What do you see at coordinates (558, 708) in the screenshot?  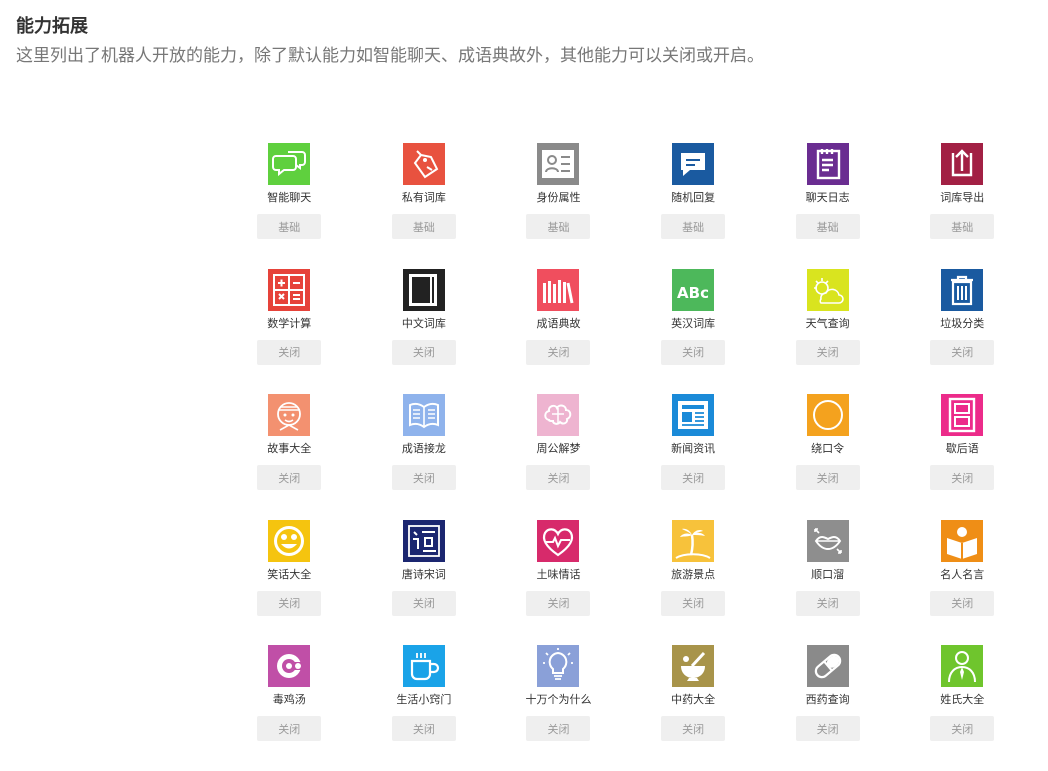 I see `ability-item: 十万个为什么 关闭` at bounding box center [558, 708].